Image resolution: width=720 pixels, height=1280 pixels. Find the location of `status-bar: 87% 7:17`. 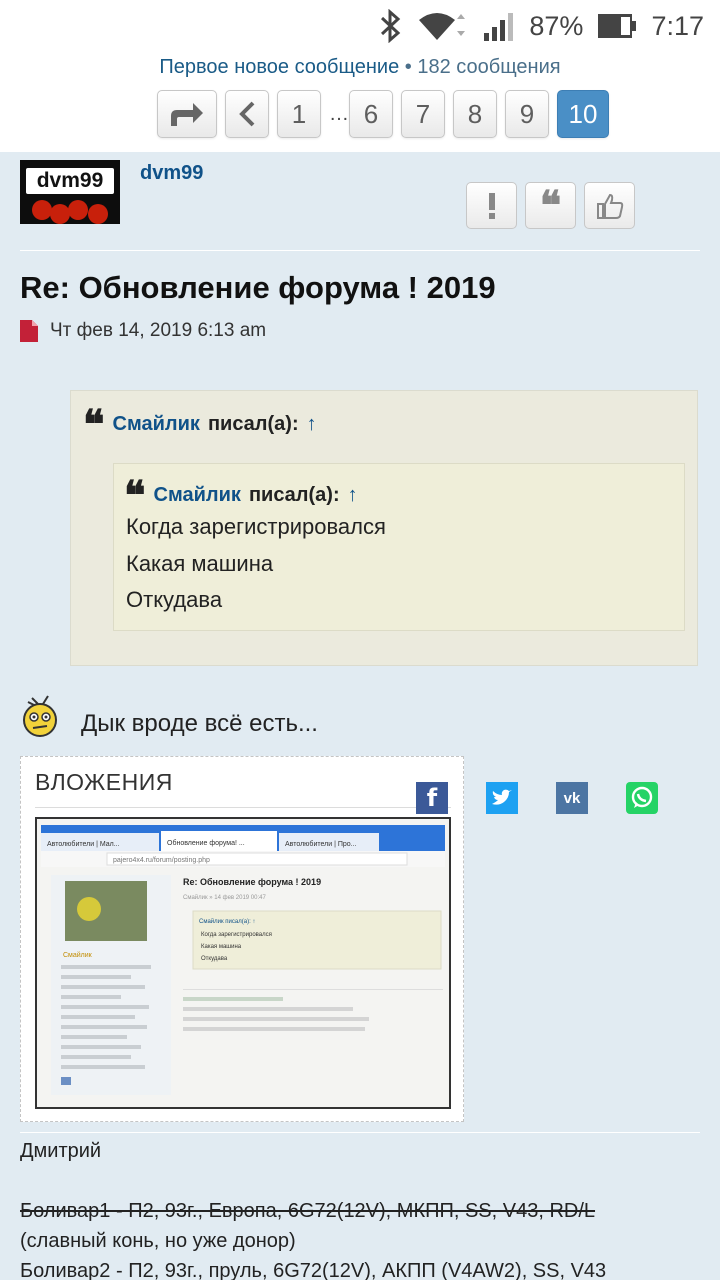

status-bar: 87% 7:17 is located at coordinates (360, 26).